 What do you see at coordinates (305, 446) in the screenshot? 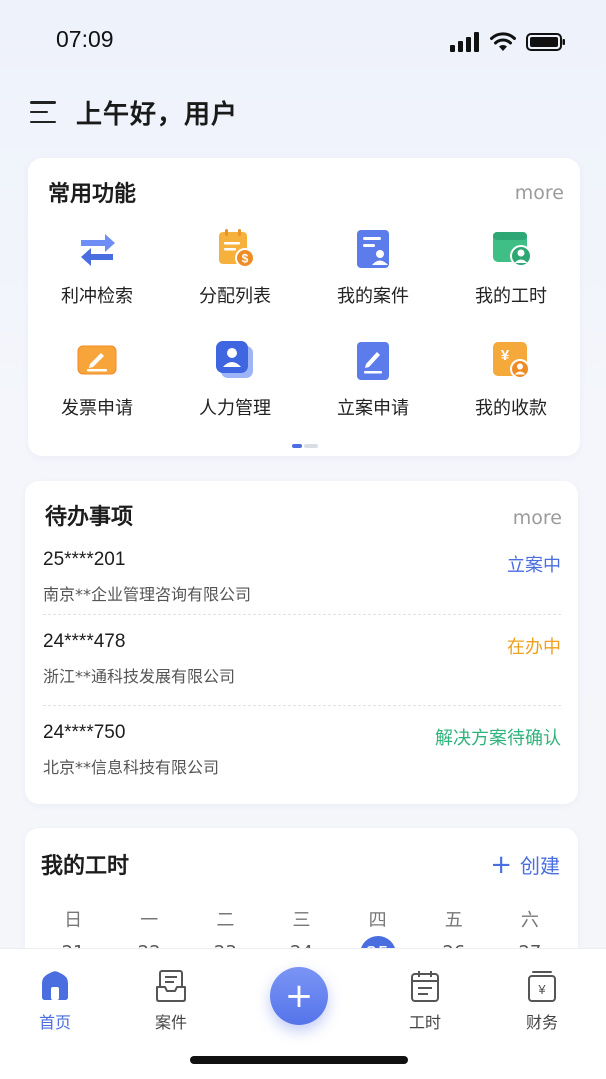
I see `page-indicator` at bounding box center [305, 446].